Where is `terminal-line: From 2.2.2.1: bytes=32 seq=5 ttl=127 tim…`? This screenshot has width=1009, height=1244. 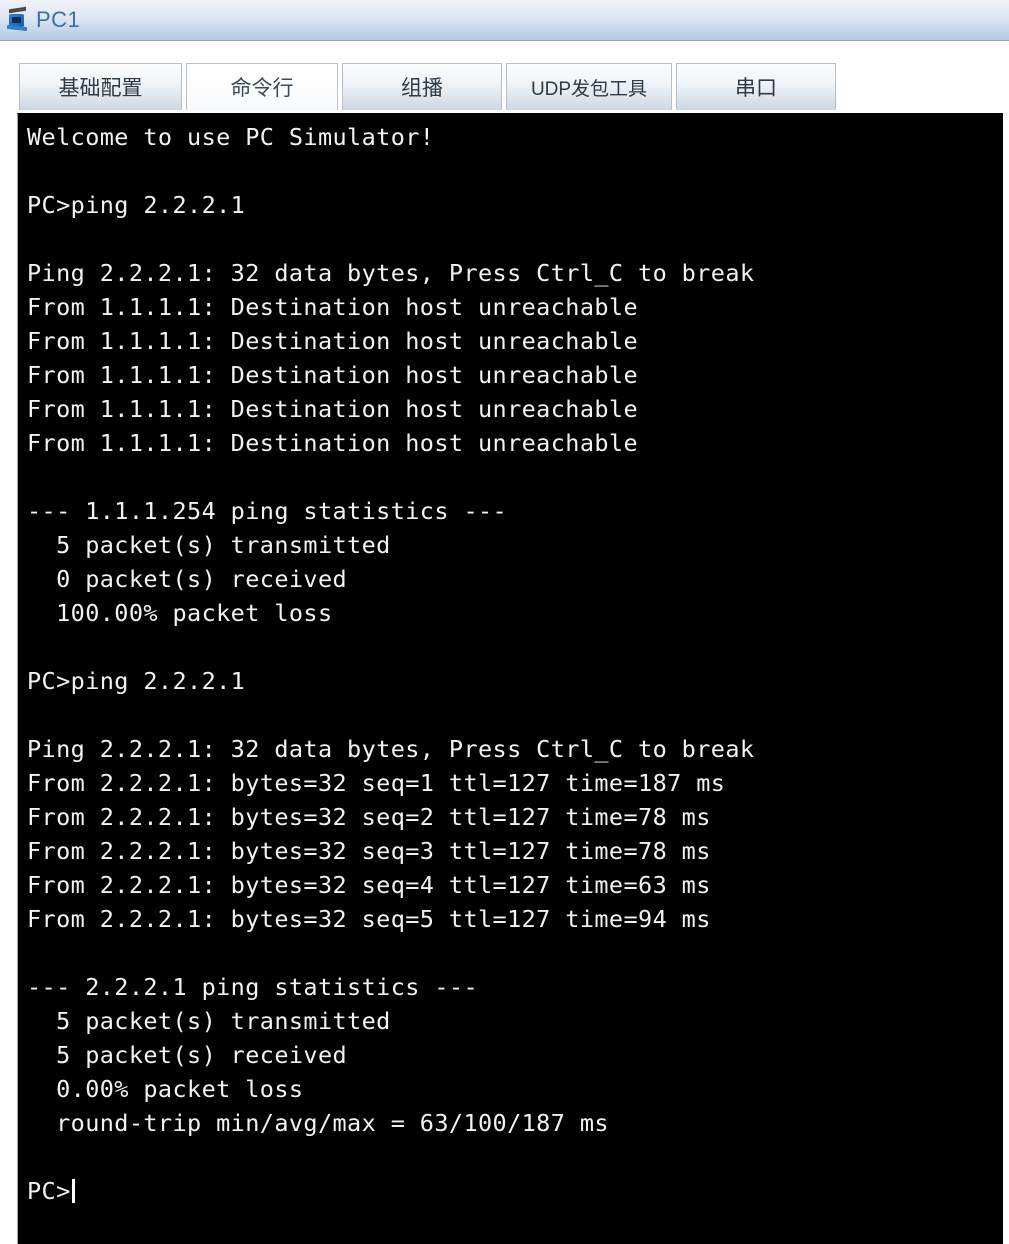
terminal-line: From 2.2.2.1: bytes=32 seq=5 ttl=127 tim… is located at coordinates (369, 919).